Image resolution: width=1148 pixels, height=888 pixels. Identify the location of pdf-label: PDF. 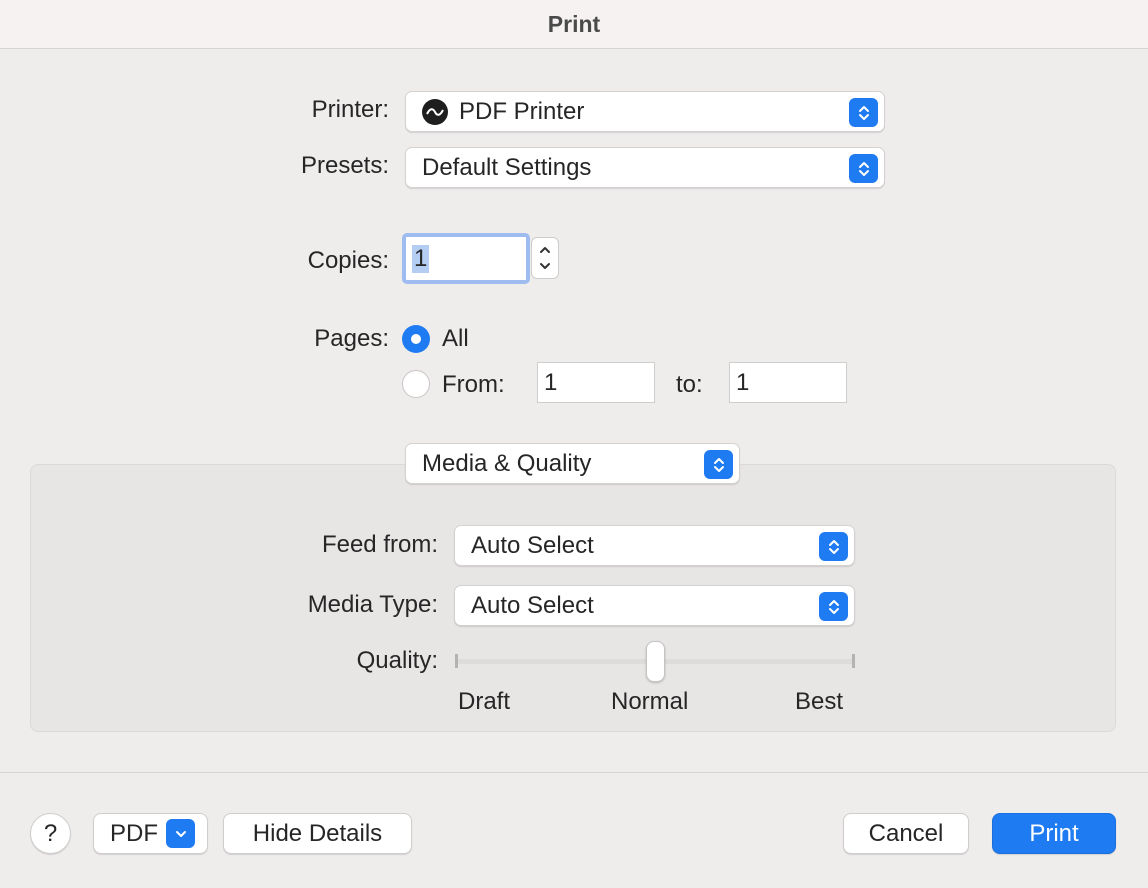
(134, 833).